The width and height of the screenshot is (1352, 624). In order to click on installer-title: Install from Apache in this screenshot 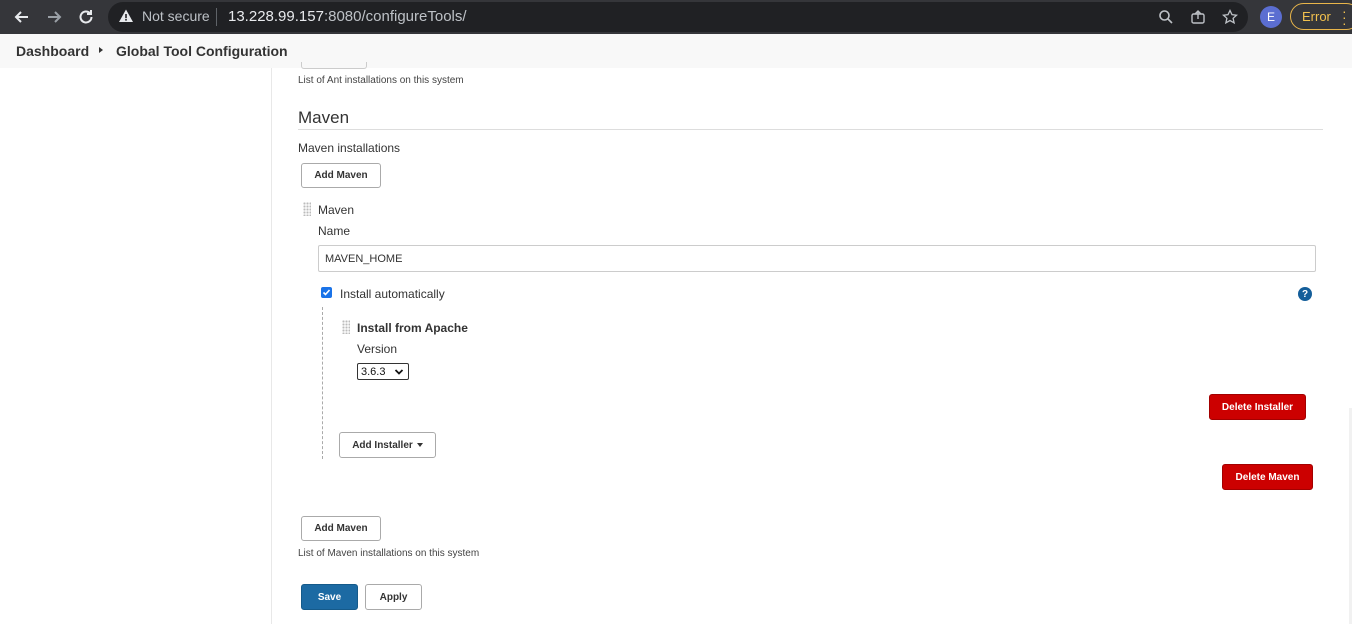, I will do `click(412, 328)`.